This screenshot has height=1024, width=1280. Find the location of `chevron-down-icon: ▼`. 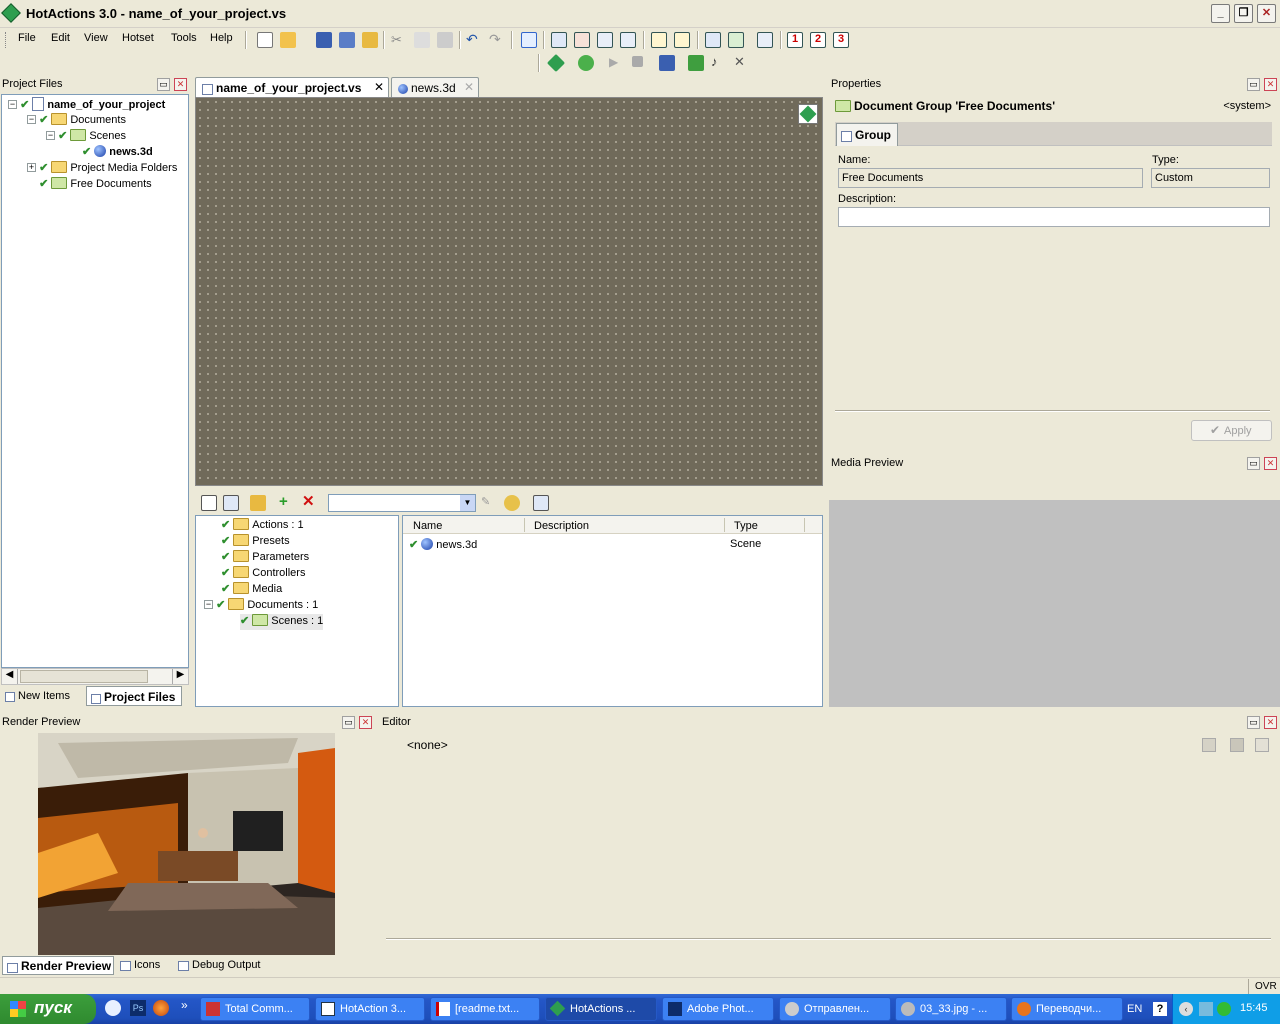

chevron-down-icon: ▼ is located at coordinates (467, 503).